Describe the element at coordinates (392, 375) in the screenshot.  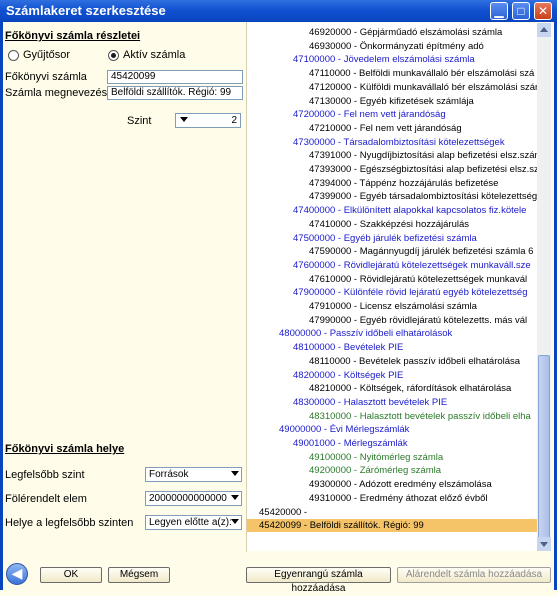
I see `tree-row: 48200000 - Költségek PIE` at that location.